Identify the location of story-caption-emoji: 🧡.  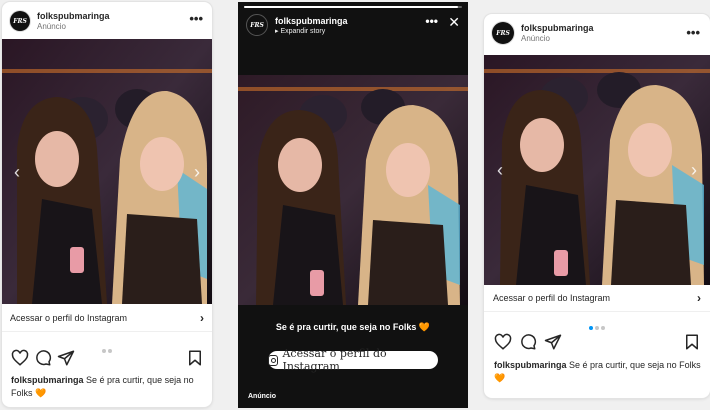
(424, 327).